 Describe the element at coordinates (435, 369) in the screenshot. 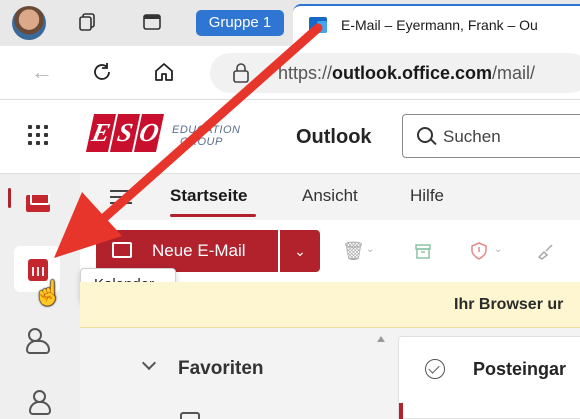

I see `select-all-icon` at that location.